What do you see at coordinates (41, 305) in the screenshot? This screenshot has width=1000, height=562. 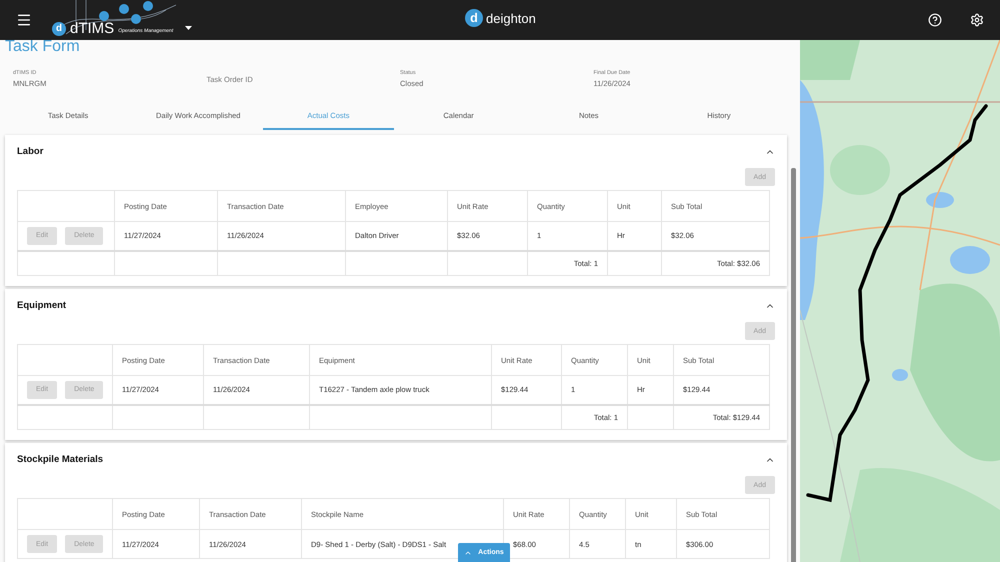 I see `section-title: Equipment` at bounding box center [41, 305].